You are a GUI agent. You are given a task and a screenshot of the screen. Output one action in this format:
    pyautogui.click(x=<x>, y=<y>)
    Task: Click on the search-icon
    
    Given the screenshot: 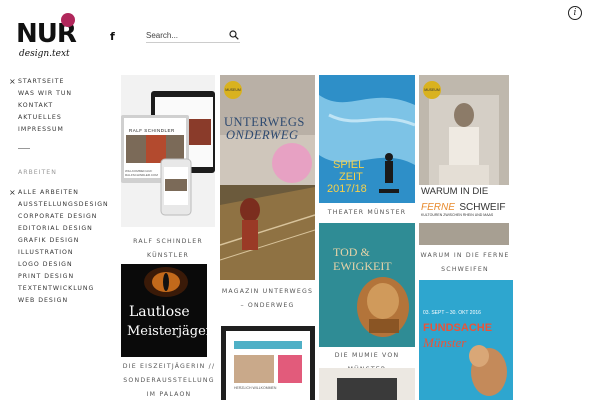 What is the action you would take?
    pyautogui.click(x=234, y=35)
    